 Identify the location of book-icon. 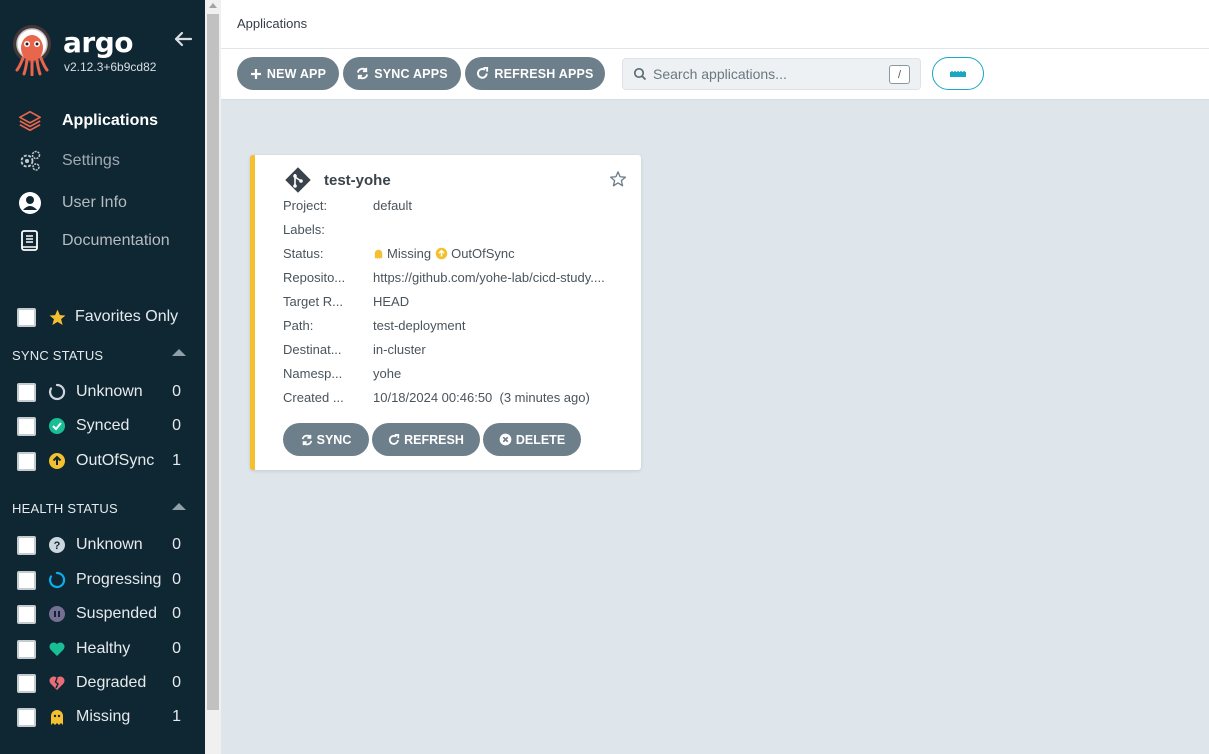
(30, 241).